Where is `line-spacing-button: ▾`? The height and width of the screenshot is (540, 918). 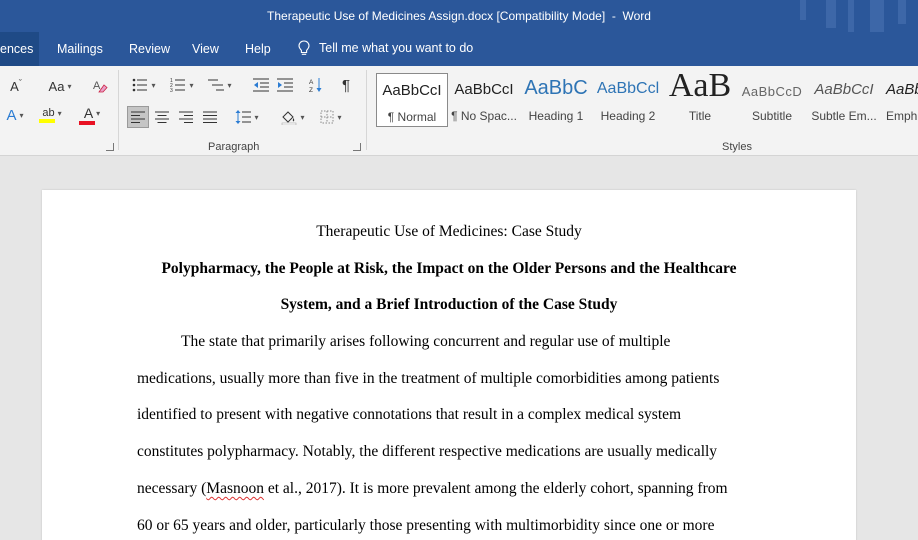 line-spacing-button: ▾ is located at coordinates (247, 117).